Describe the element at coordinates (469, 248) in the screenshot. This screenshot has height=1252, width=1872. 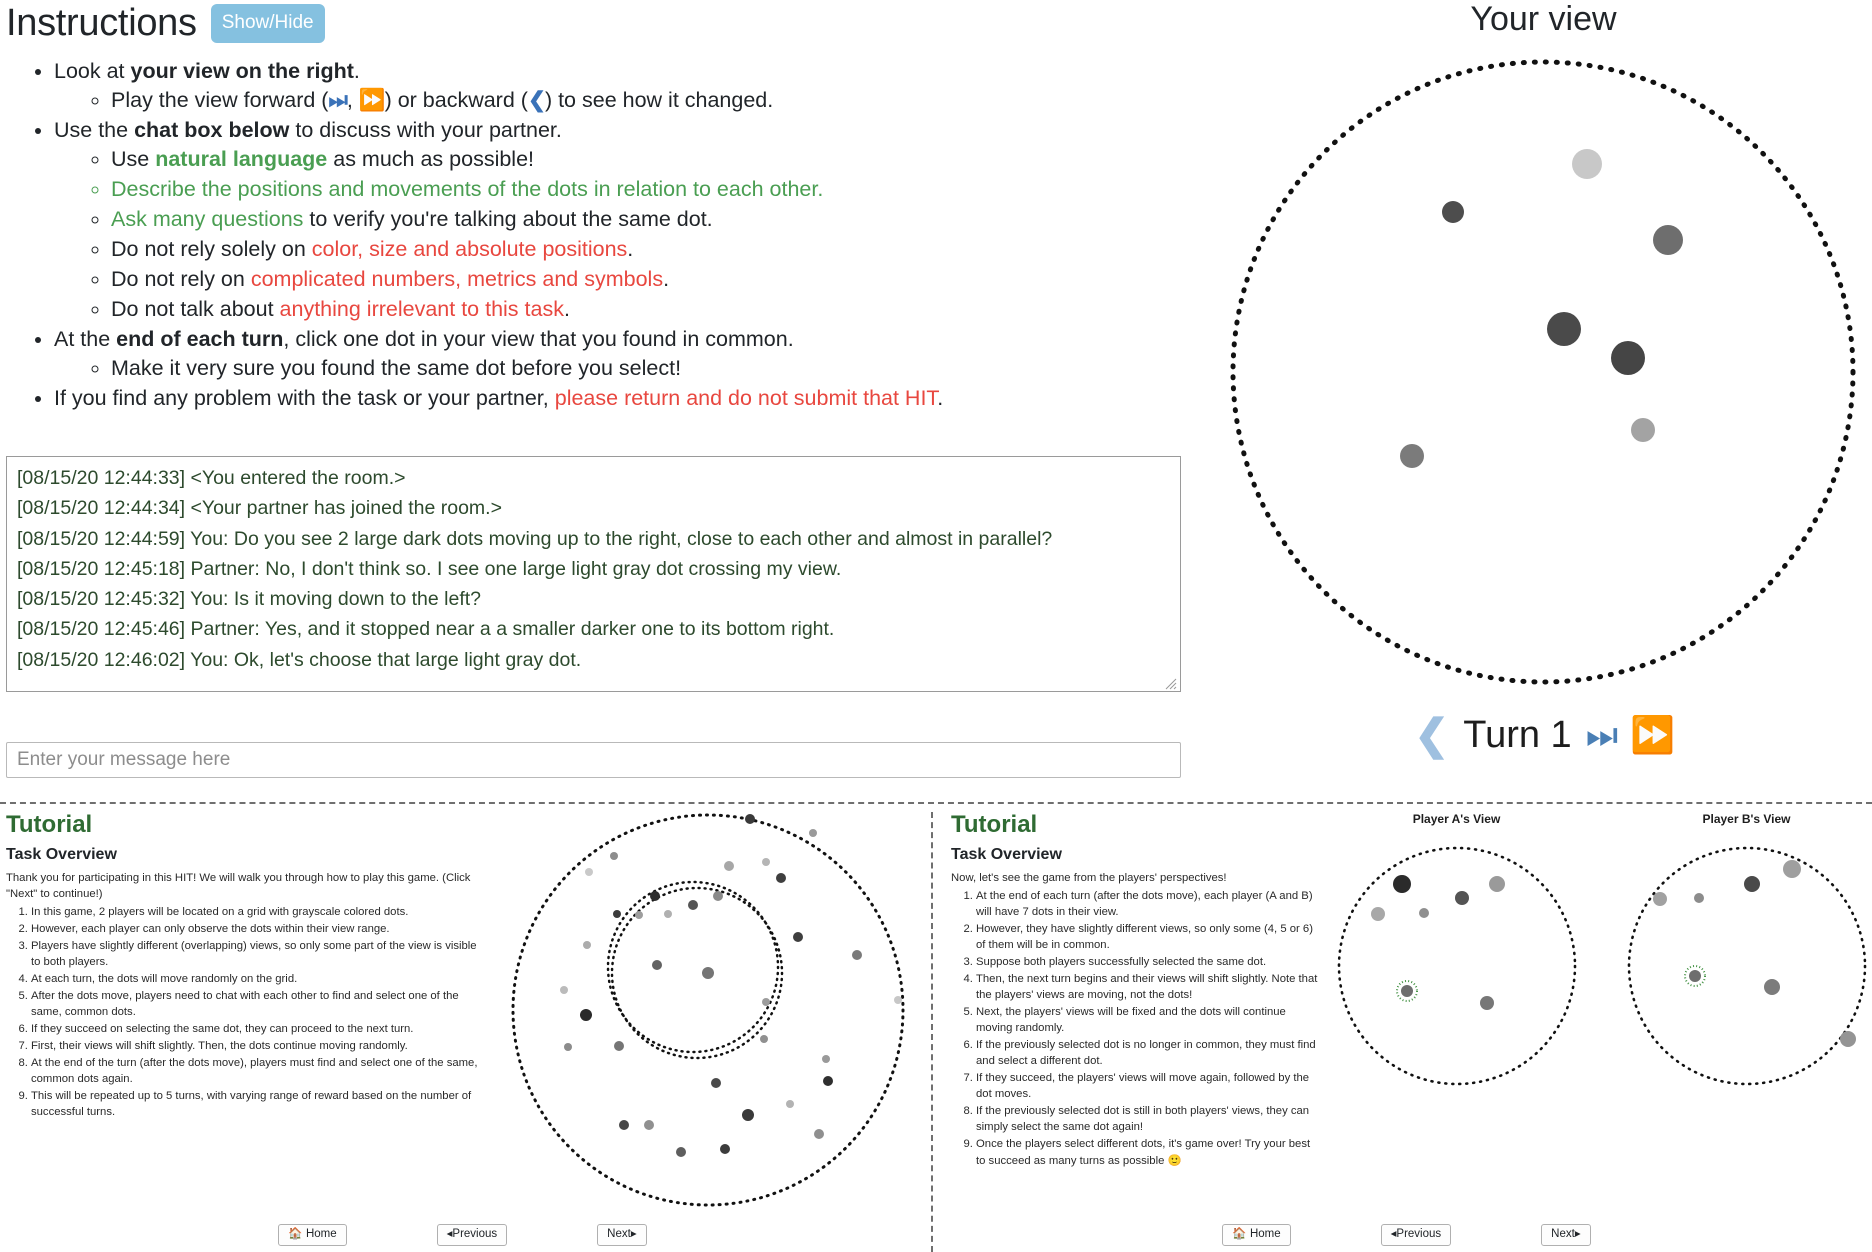
I see `text-warning: color, size and absolute positions` at that location.